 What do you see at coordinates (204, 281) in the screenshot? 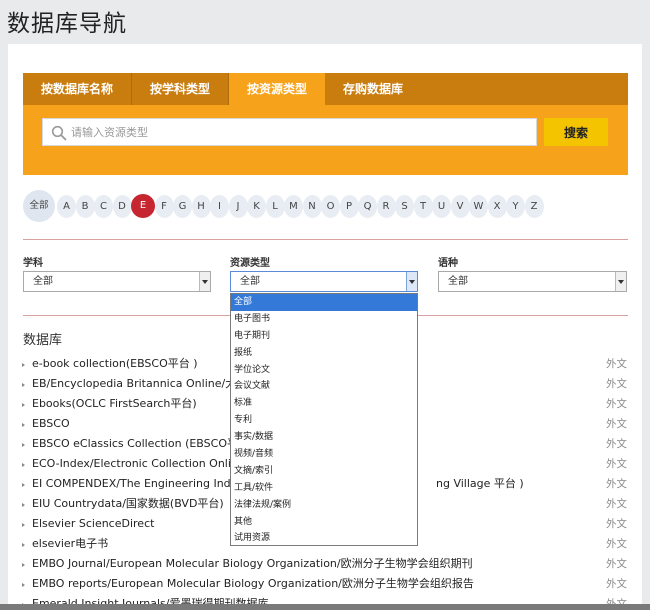
I see `chevron-down-icon` at bounding box center [204, 281].